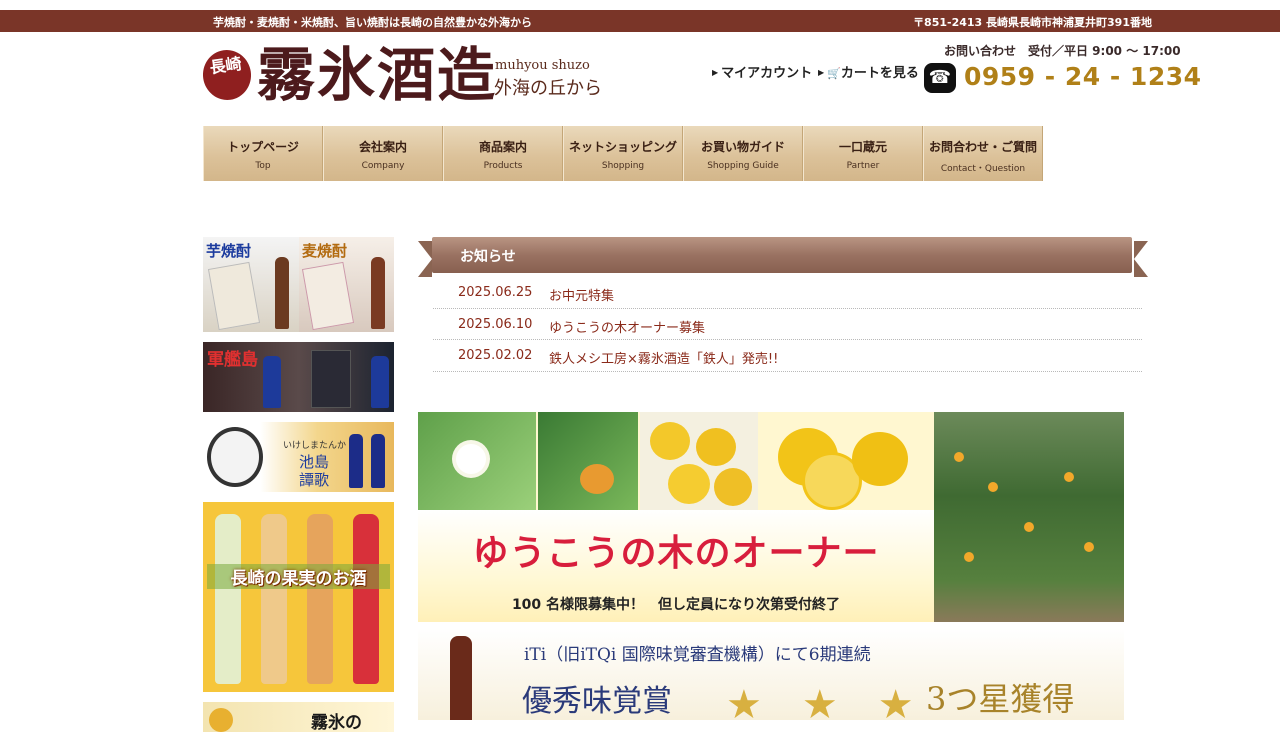 Image resolution: width=1280 pixels, height=732 pixels. What do you see at coordinates (787, 356) in the screenshot?
I see `news-item: 2025.02.02 鉄人メシ工房×霧氷酒造「鉄人」発売!!` at bounding box center [787, 356].